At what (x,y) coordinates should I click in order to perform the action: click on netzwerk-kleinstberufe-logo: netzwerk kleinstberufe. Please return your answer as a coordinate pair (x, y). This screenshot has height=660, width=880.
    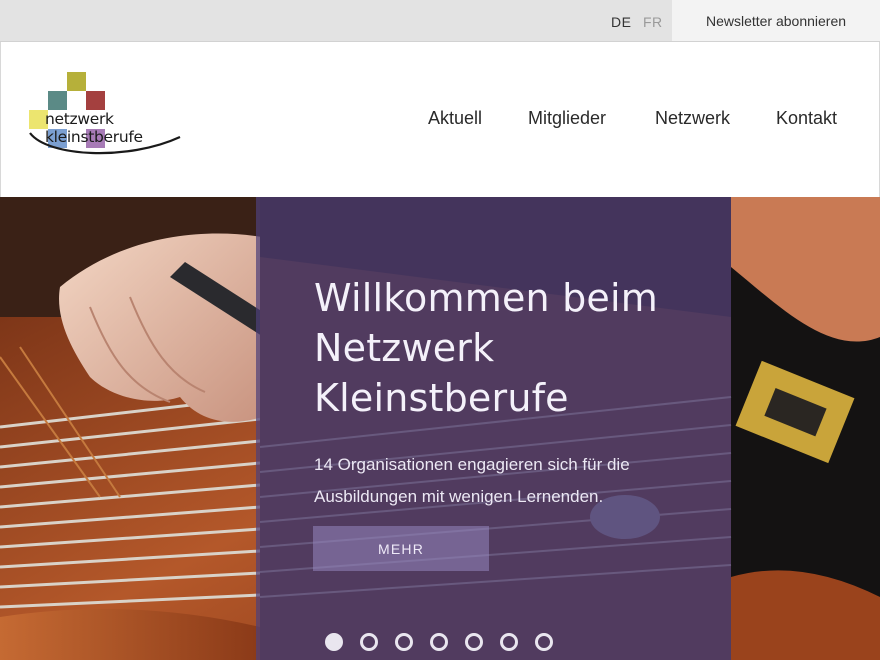
    Looking at the image, I should click on (118, 117).